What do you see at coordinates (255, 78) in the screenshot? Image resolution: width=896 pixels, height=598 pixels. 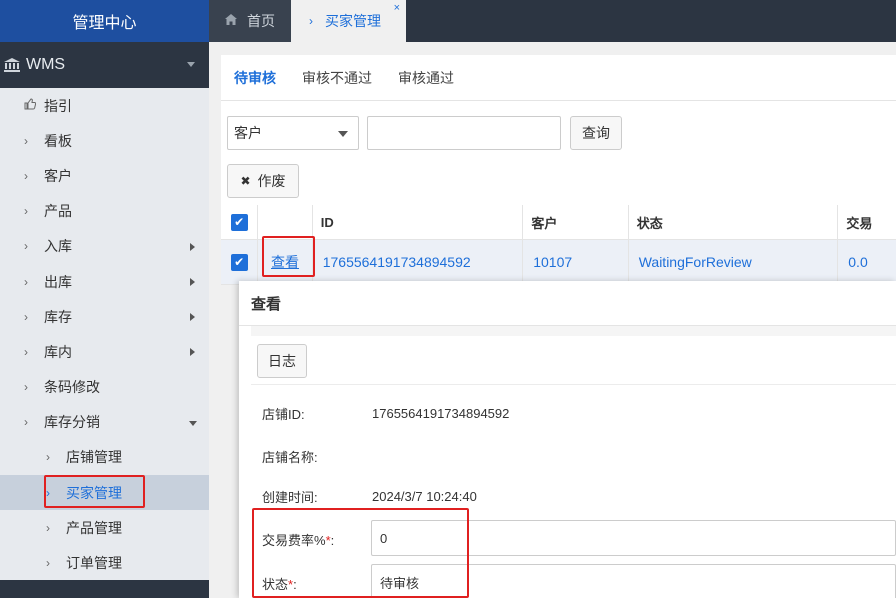 I see `tab-pending: 待审核` at bounding box center [255, 78].